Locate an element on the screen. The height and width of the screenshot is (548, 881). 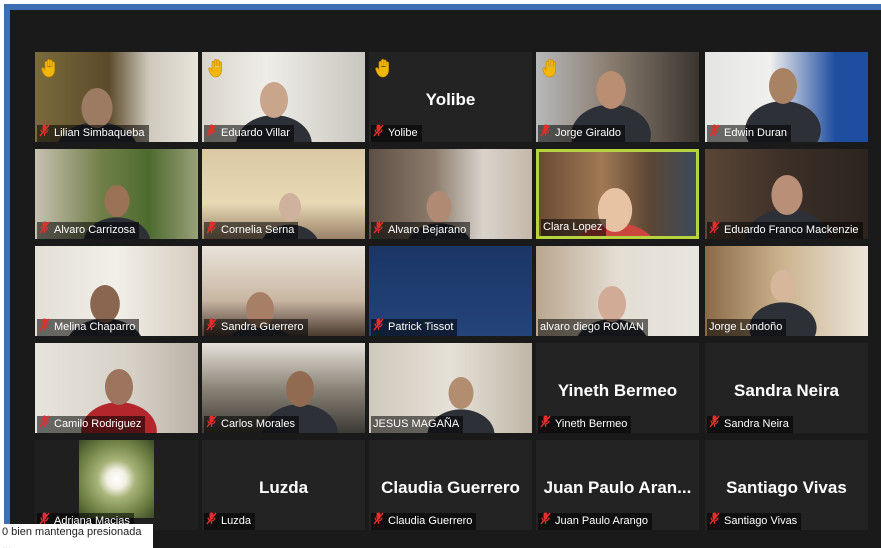
participant-name-label: Clara Lopez is located at coordinates (574, 227).